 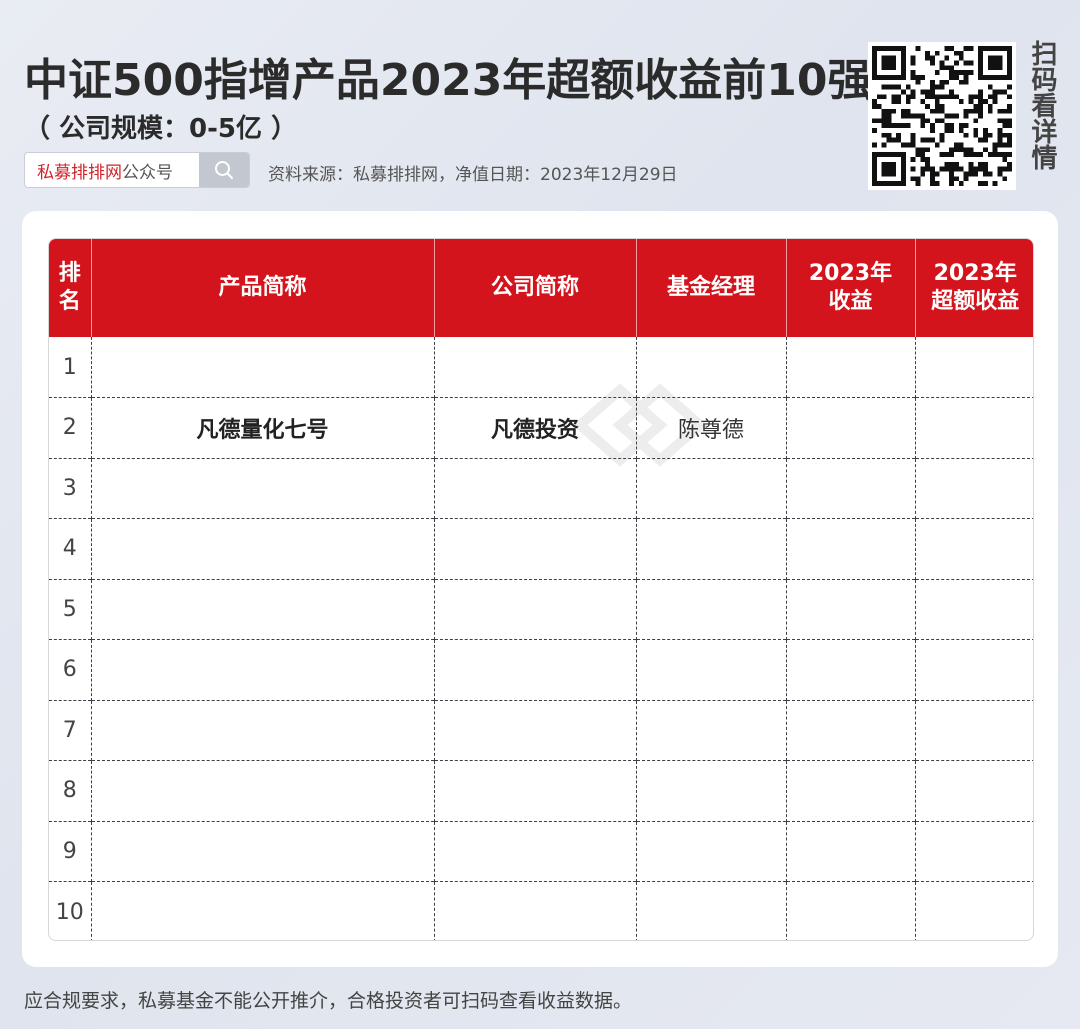 I want to click on table-row: 2 凡德量化七号 凡德投资 陈尊德, so click(x=541, y=427).